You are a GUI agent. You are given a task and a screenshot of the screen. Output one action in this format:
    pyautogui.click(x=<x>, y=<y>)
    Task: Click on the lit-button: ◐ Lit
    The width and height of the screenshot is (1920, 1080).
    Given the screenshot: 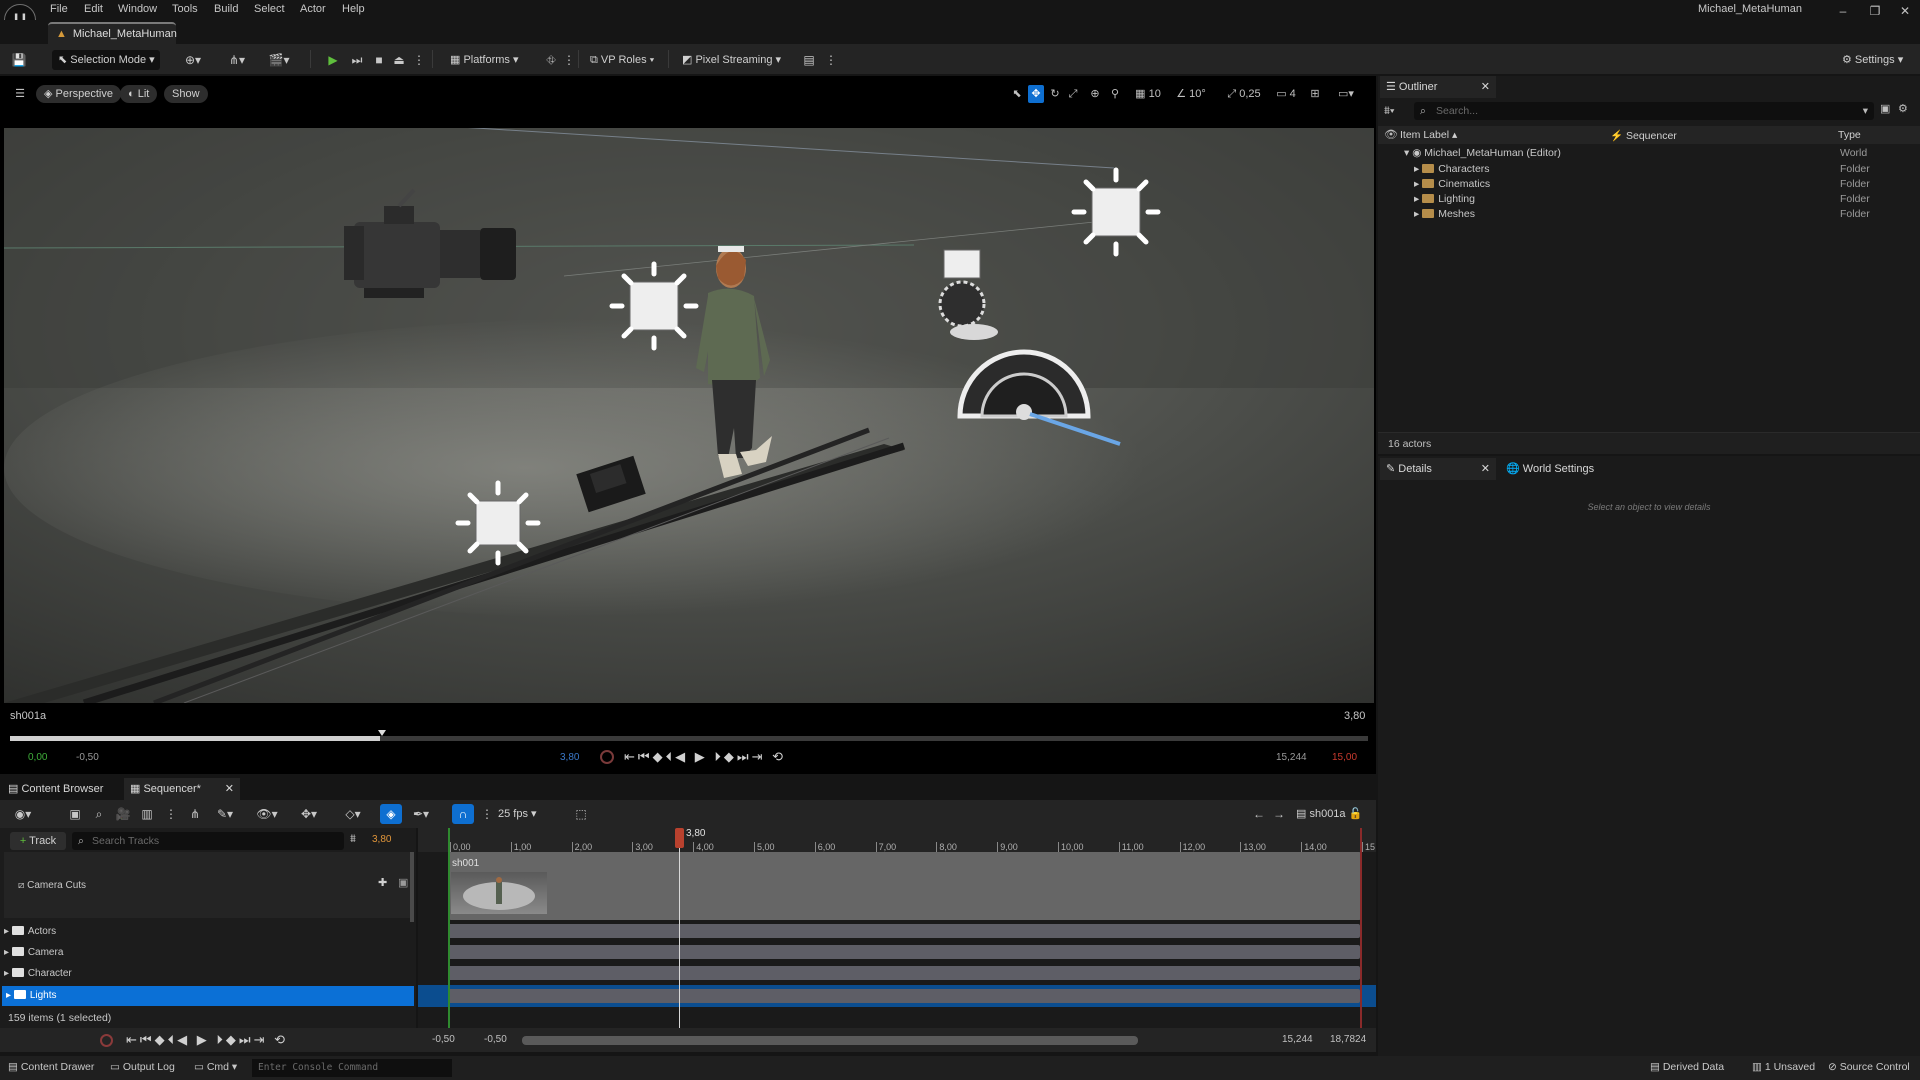 What is the action you would take?
    pyautogui.click(x=139, y=94)
    